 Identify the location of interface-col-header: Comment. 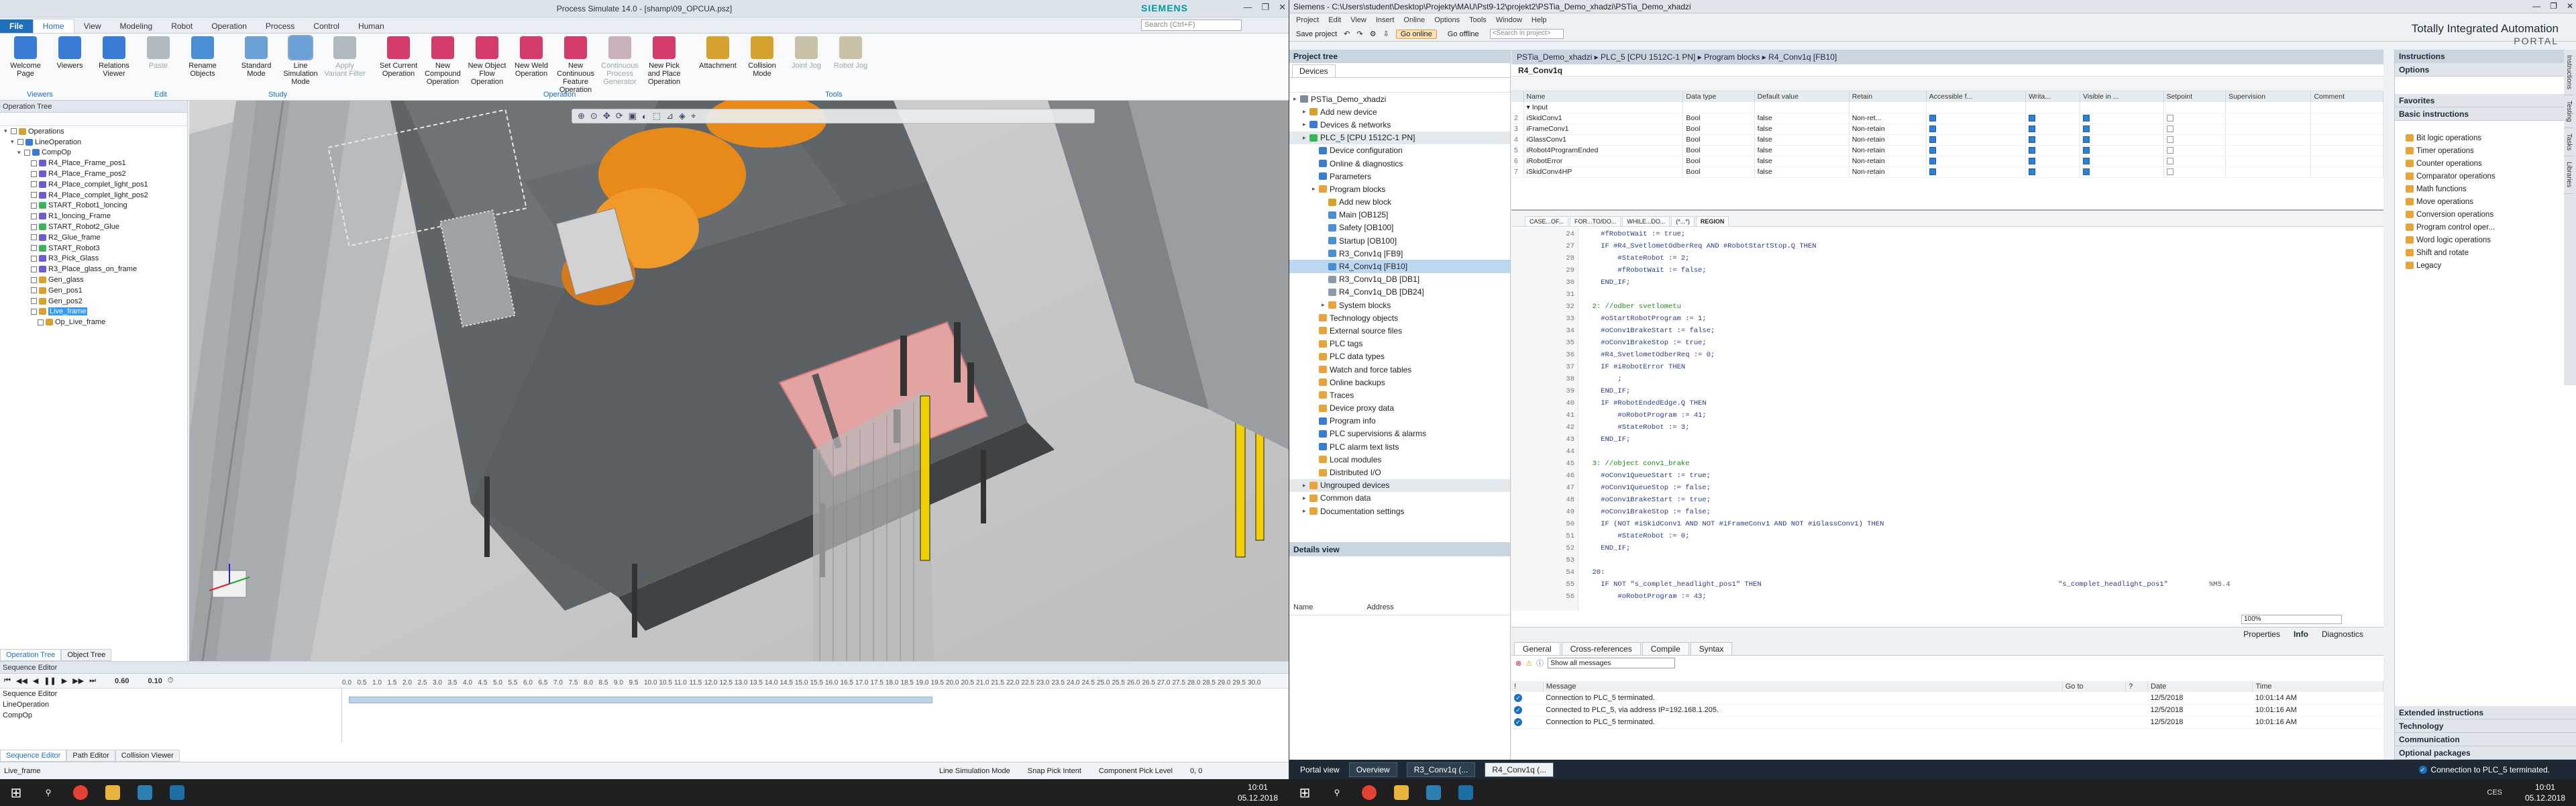
(2346, 97).